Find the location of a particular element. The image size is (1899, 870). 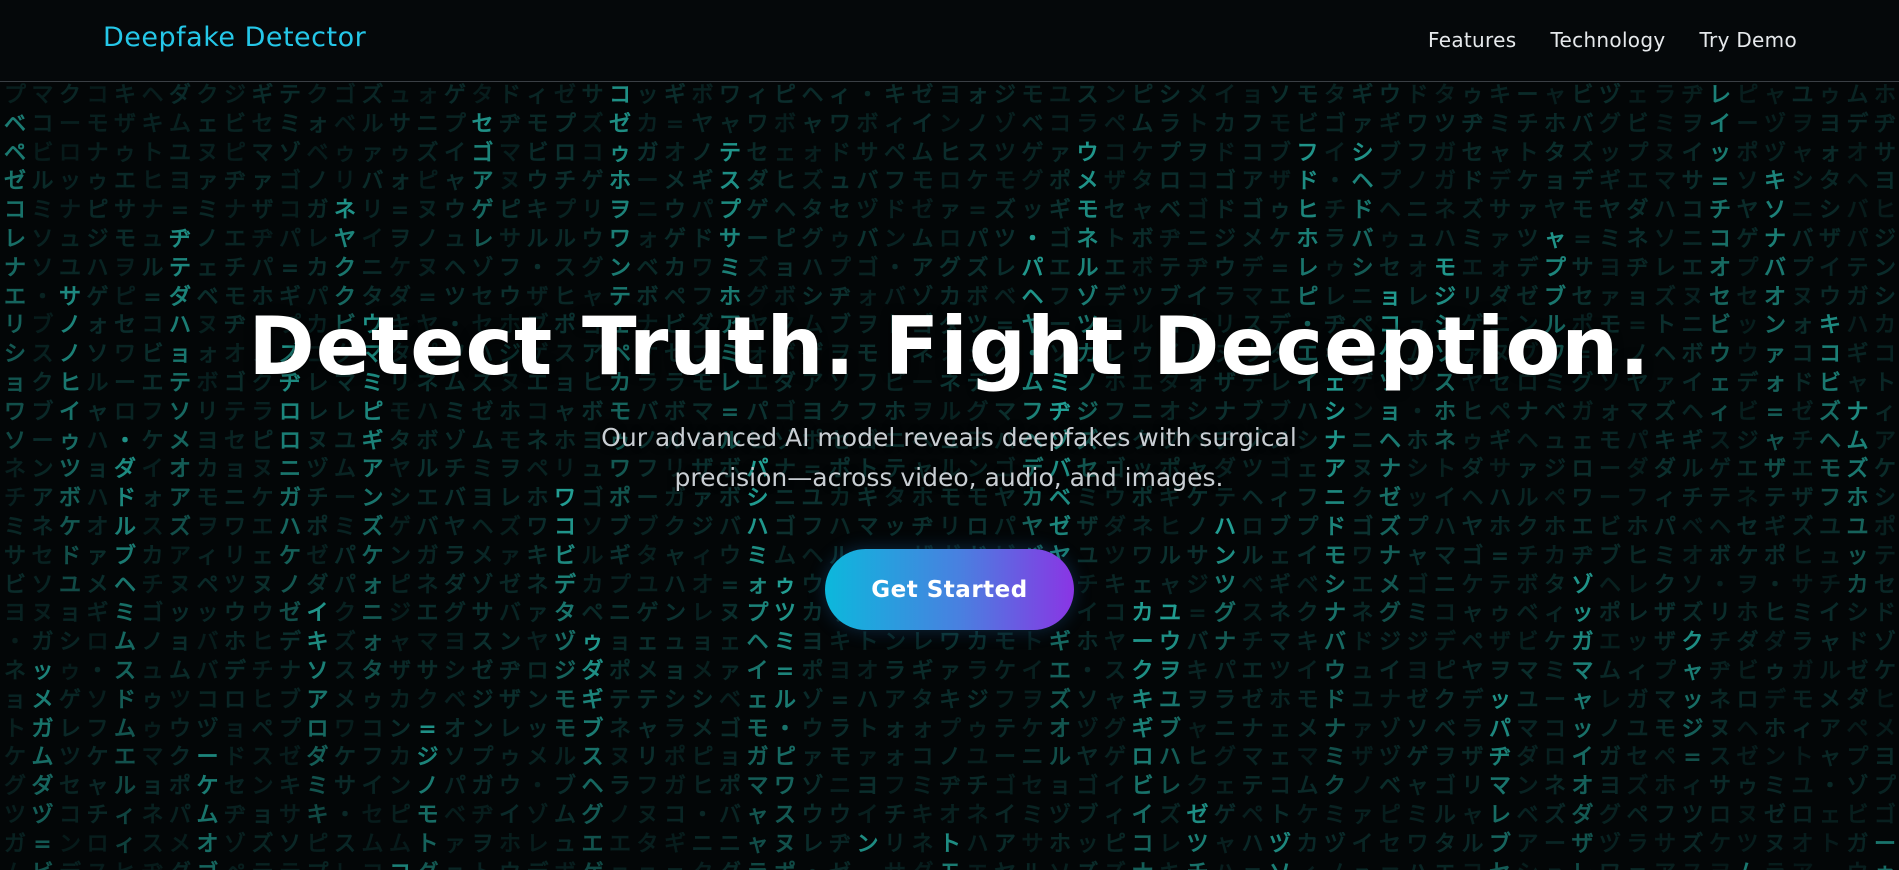

hero-title: Detect Truth. Fight Deception. is located at coordinates (949, 346).